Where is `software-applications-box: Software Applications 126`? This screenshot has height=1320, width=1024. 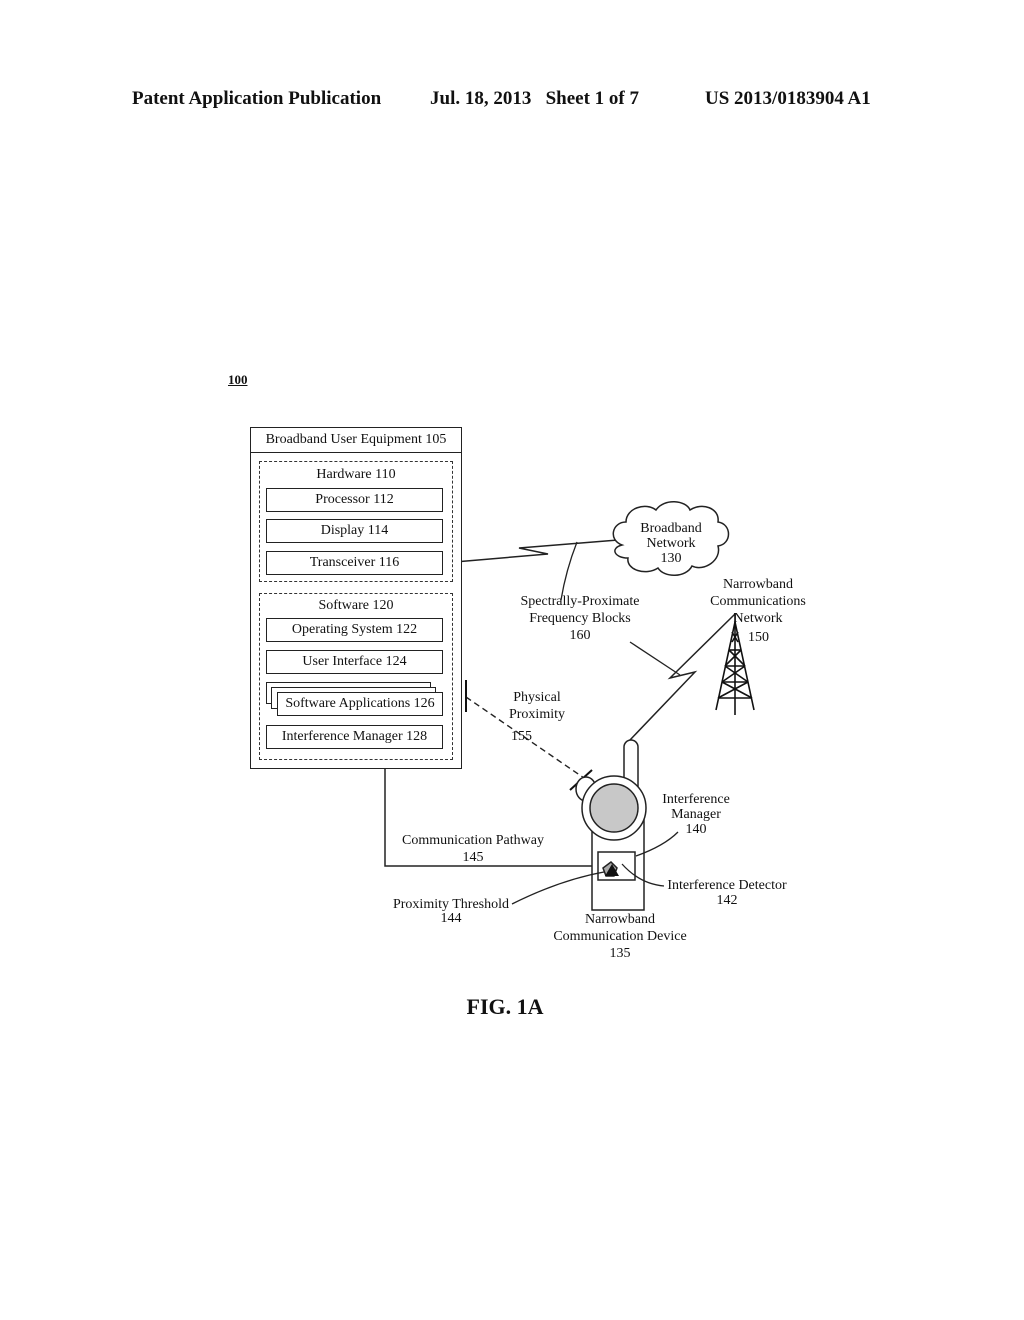
software-applications-box: Software Applications 126 is located at coordinates (360, 704).